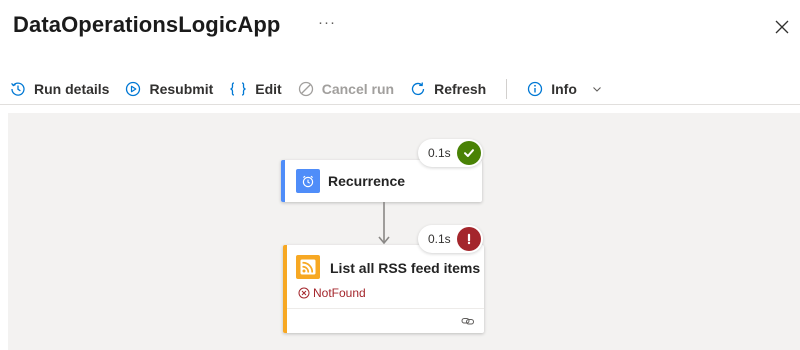 The height and width of the screenshot is (350, 800). I want to click on toolbar-divider-line, so click(400, 104).